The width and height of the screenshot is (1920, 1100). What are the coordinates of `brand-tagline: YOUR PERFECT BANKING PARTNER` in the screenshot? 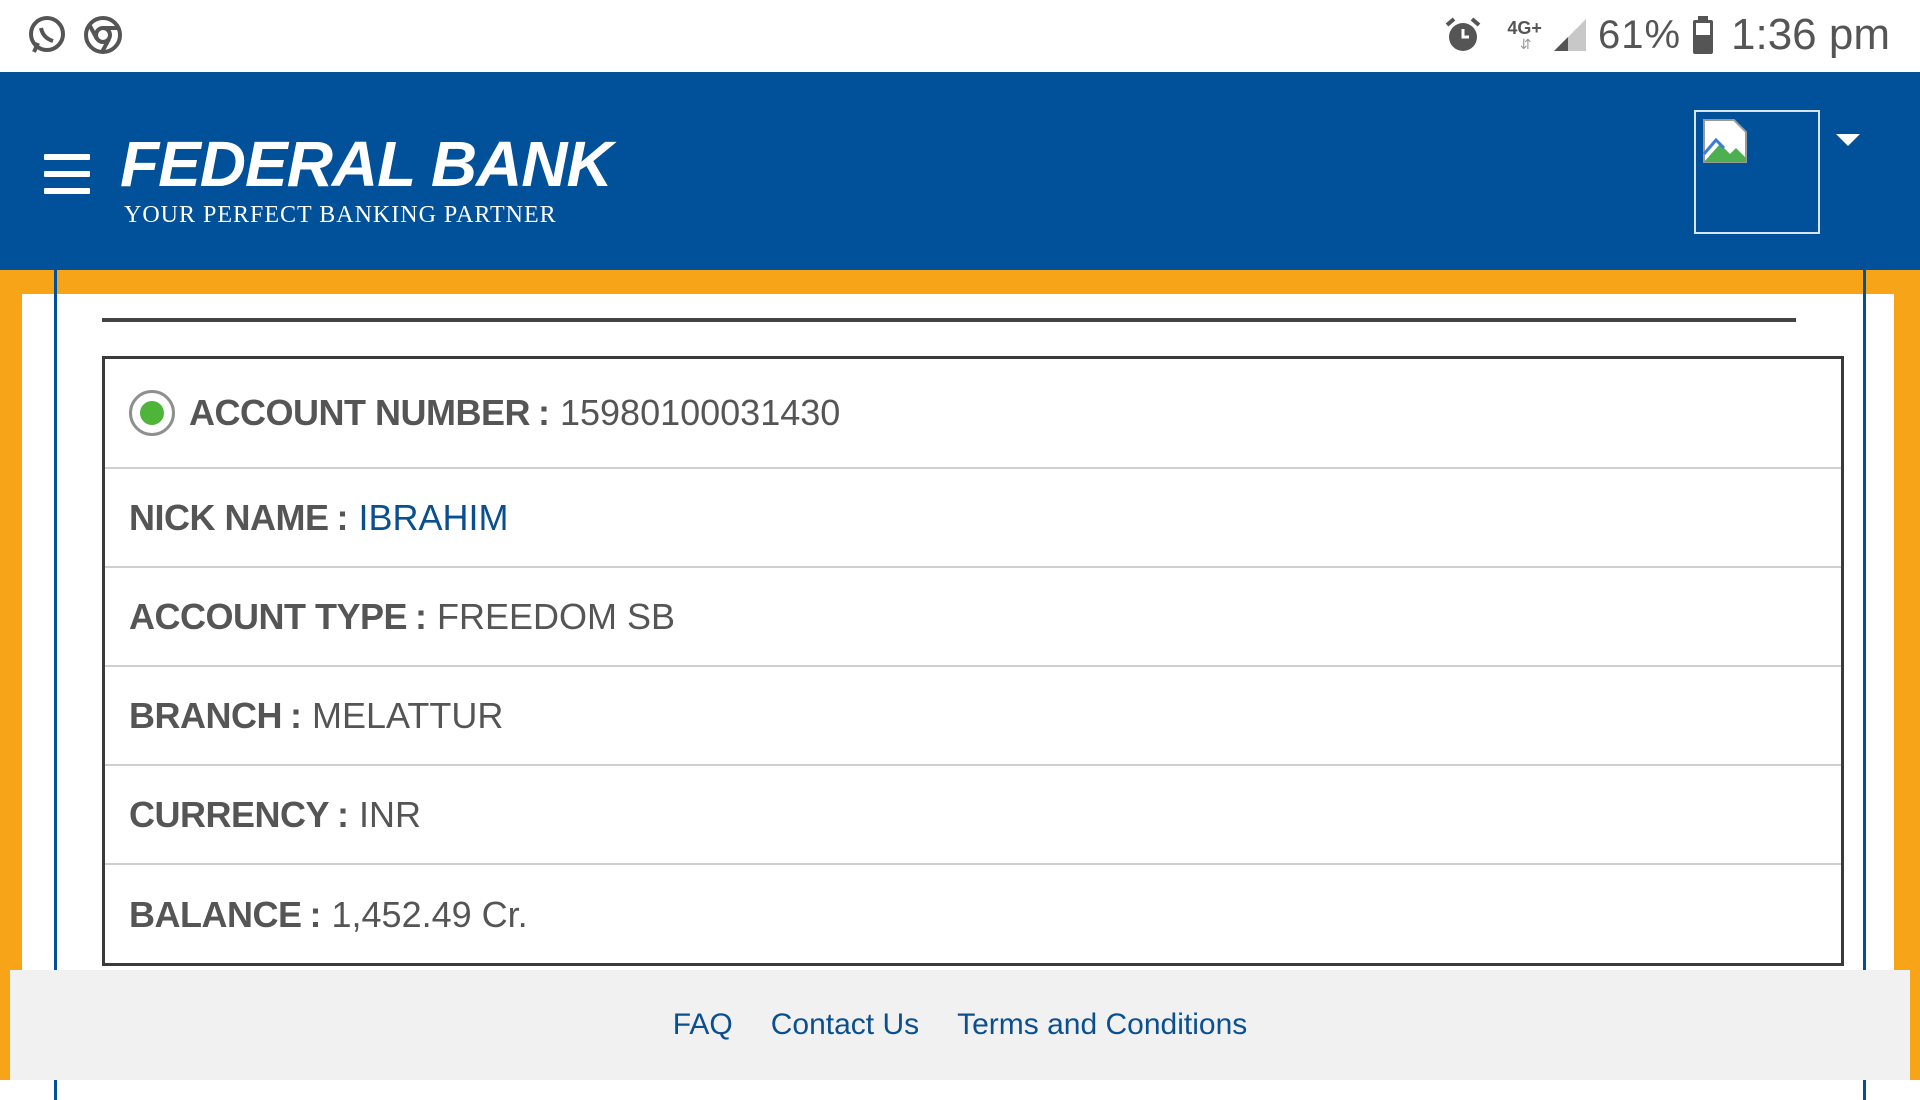 It's located at (340, 215).